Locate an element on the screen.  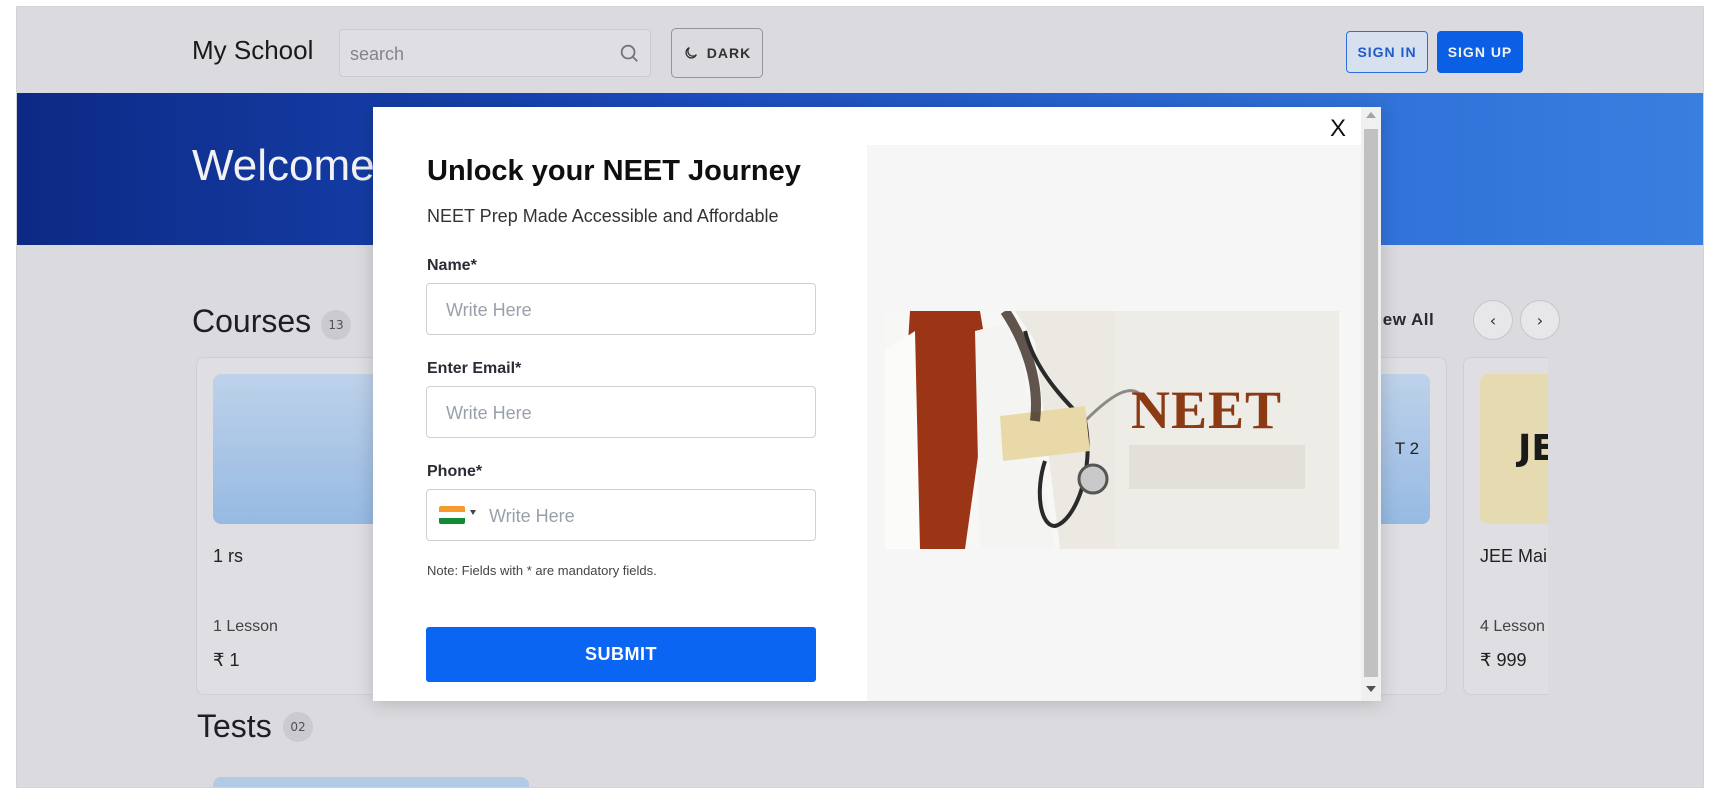
submit-button: SUBMIT is located at coordinates (621, 654).